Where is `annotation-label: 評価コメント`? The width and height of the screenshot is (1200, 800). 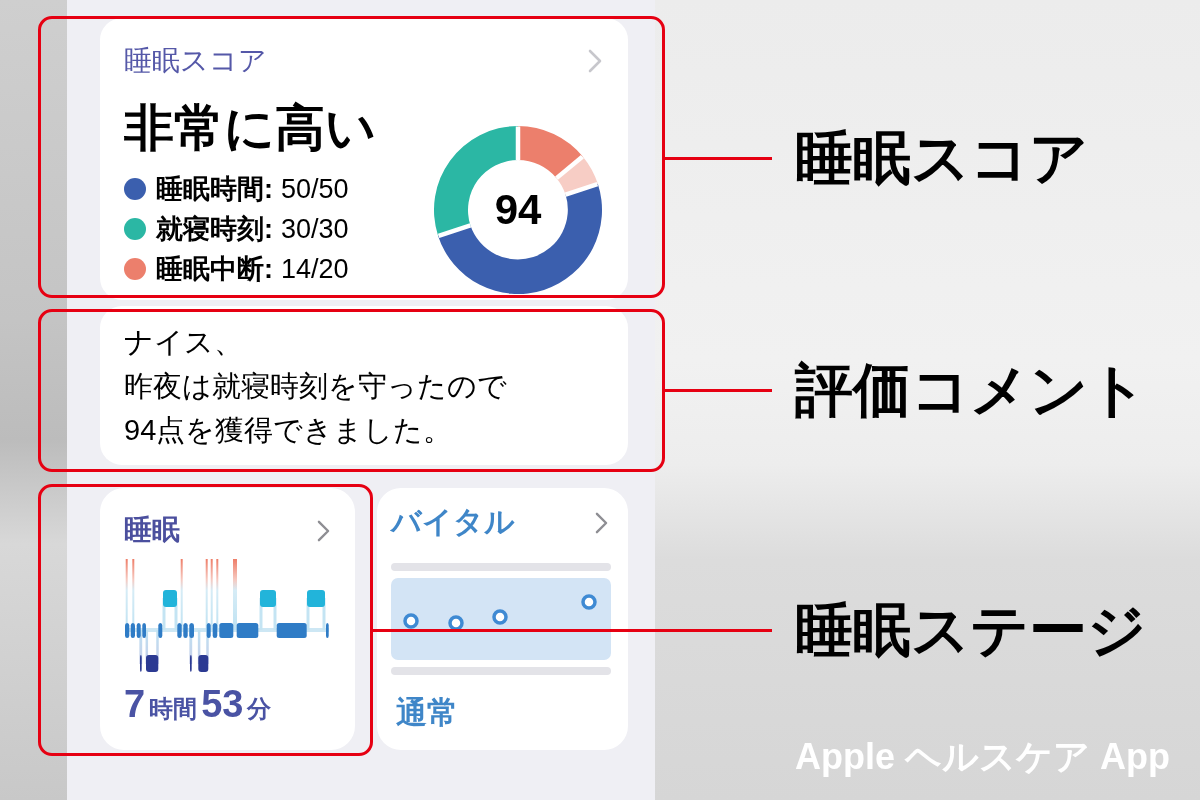
annotation-label: 評価コメント is located at coordinates (971, 390).